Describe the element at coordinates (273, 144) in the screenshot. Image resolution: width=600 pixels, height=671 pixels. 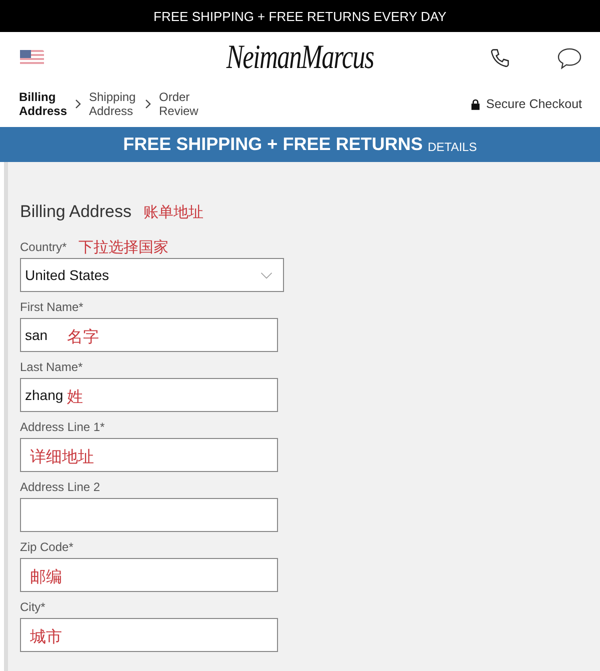
I see `banner-text: FREE SHIPPING + FREE RETURNS` at that location.